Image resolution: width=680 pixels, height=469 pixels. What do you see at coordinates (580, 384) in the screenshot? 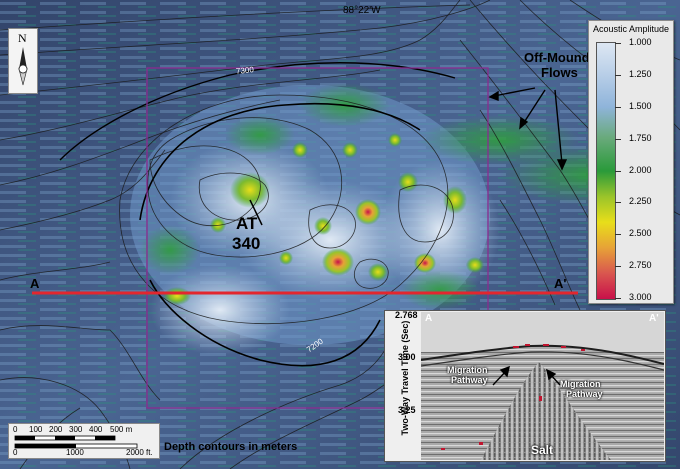
I see `migration-label-right-1: Migration` at bounding box center [580, 384].